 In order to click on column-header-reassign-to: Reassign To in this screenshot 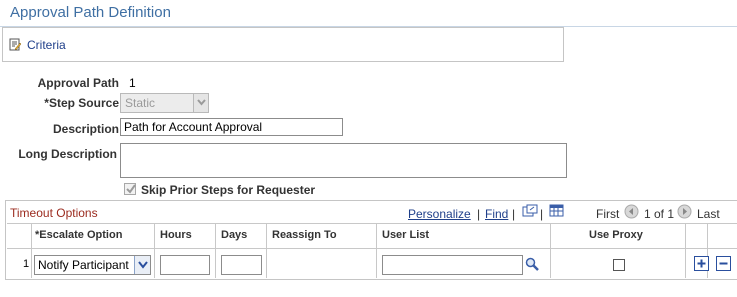, I will do `click(304, 235)`.